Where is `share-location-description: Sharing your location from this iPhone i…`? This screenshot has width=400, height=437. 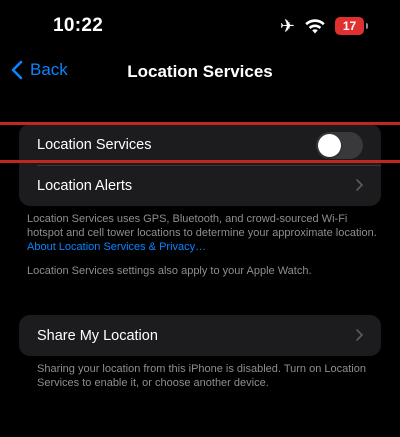 share-location-description: Sharing your location from this iPhone i… is located at coordinates (201, 376).